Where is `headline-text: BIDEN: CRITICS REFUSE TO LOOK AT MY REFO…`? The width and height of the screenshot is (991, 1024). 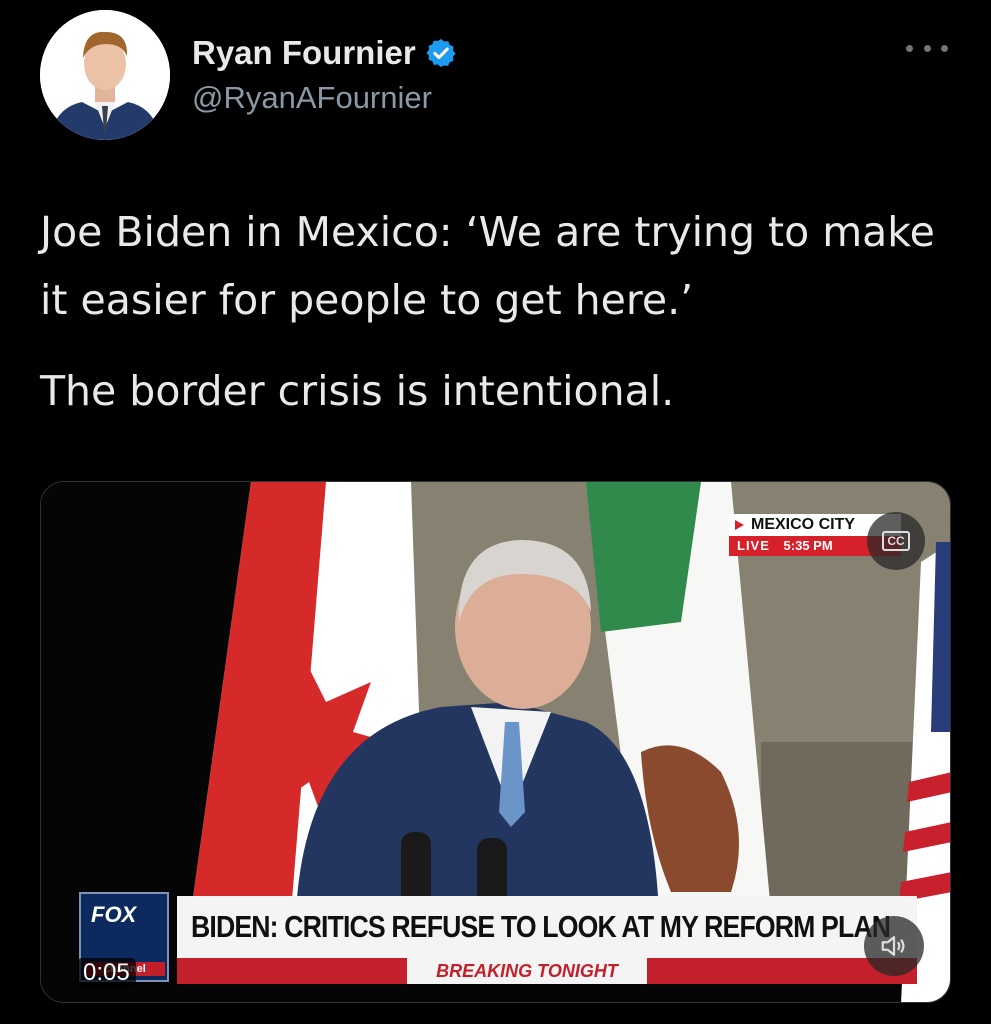
headline-text: BIDEN: CRITICS REFUSE TO LOOK AT MY REFO… is located at coordinates (541, 926).